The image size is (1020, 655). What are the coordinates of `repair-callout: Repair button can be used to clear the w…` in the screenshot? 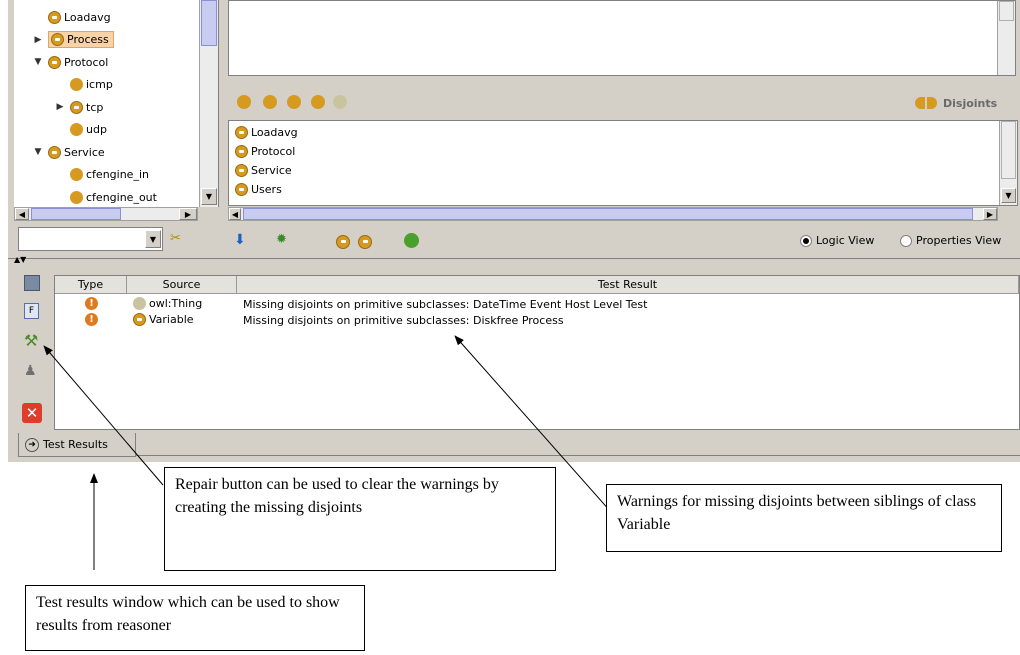 It's located at (360, 519).